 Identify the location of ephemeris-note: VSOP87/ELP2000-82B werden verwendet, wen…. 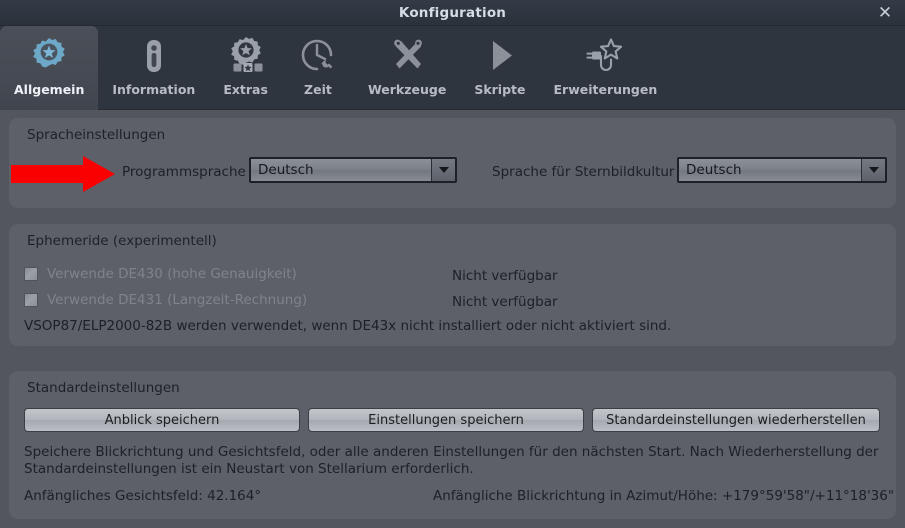
(348, 326).